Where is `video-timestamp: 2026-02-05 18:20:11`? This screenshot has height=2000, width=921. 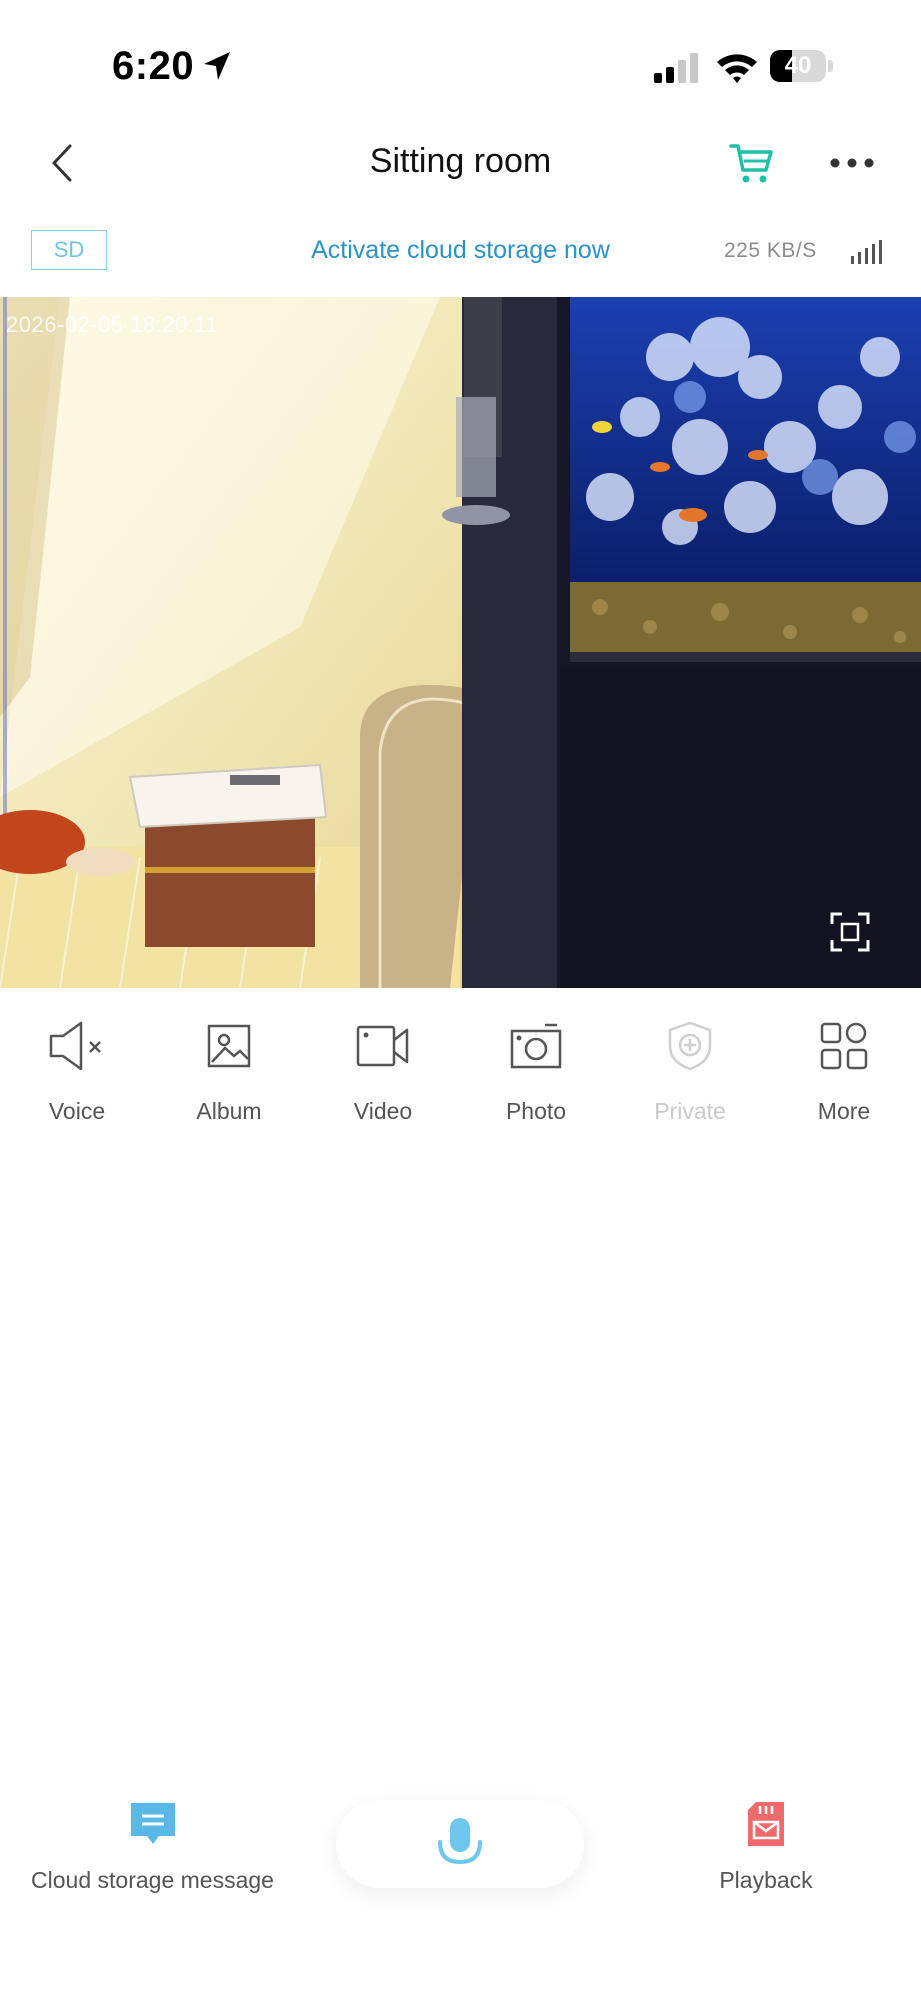 video-timestamp: 2026-02-05 18:20:11 is located at coordinates (112, 324).